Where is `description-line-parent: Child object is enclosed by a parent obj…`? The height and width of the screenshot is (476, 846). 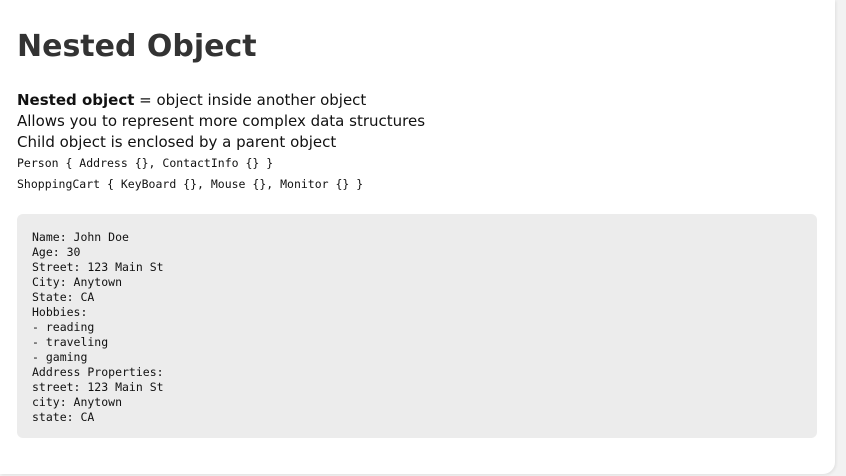
description-line-parent: Child object is enclosed by a parent obj… is located at coordinates (177, 142).